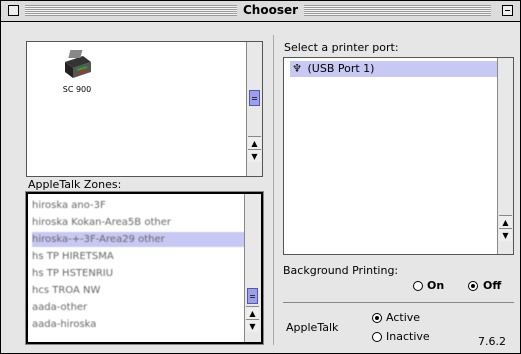  What do you see at coordinates (273, 190) in the screenshot?
I see `vertical-divider` at bounding box center [273, 190].